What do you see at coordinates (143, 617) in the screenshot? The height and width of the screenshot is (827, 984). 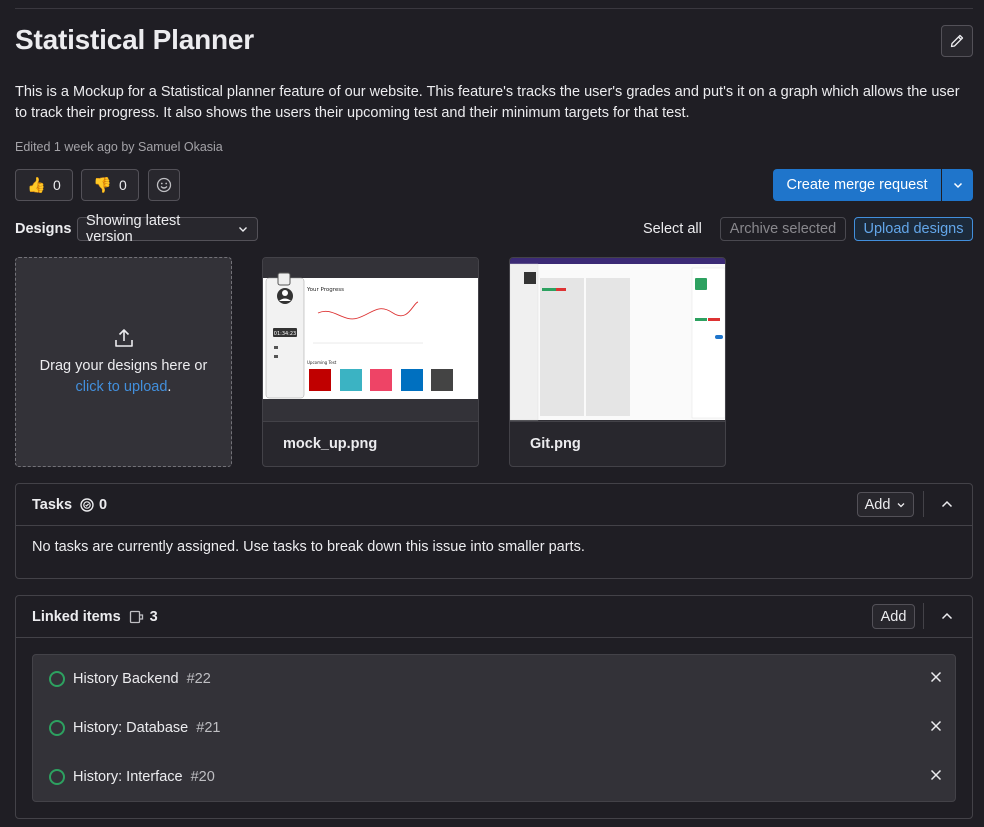 I see `linked-items-count: 3` at bounding box center [143, 617].